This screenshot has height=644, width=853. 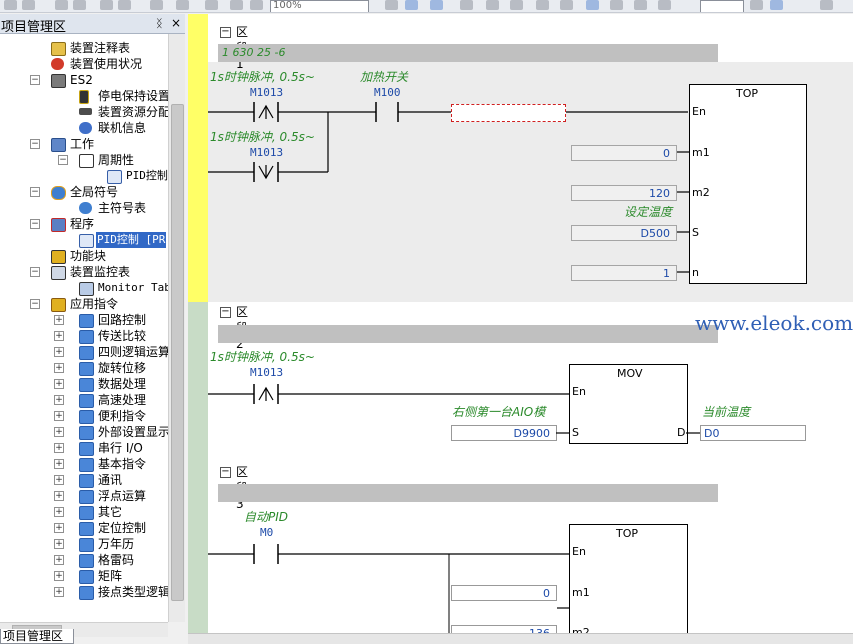 What do you see at coordinates (624, 153) in the screenshot?
I see `operand-m1-field: 0` at bounding box center [624, 153].